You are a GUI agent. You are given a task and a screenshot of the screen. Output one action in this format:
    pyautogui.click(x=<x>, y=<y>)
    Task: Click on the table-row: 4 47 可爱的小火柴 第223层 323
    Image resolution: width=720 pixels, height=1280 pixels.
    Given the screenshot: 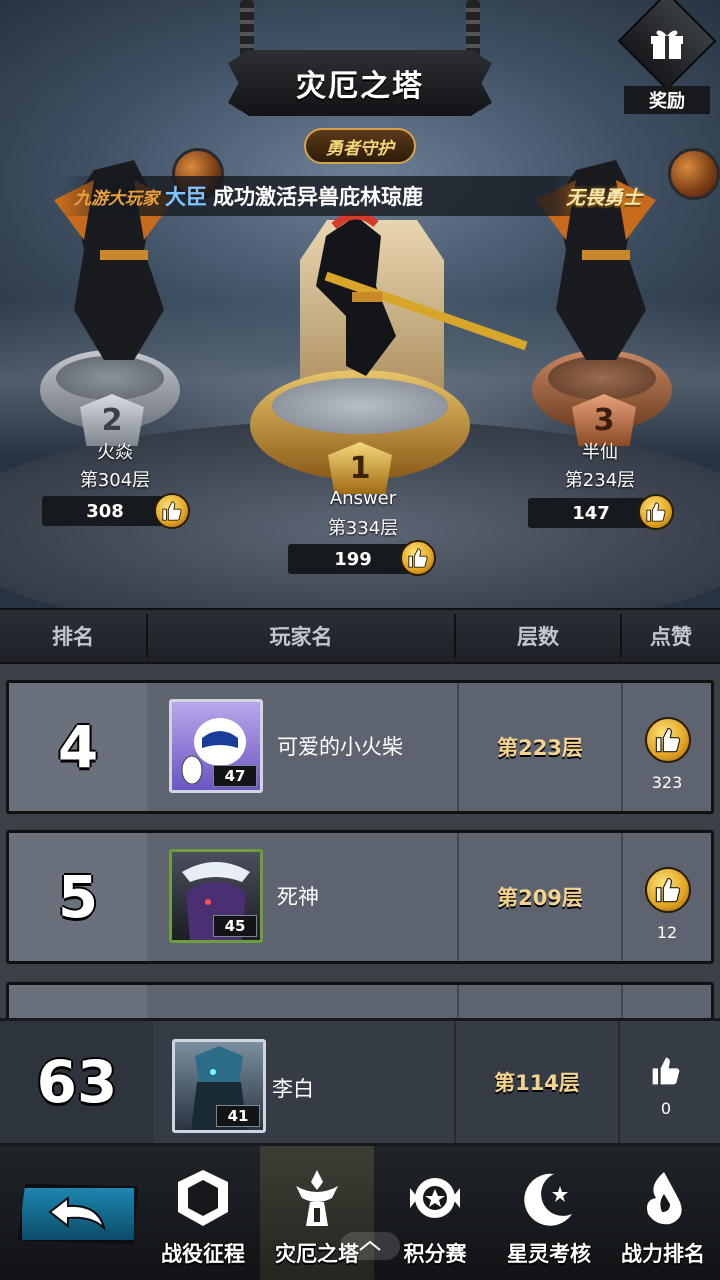 What is the action you would take?
    pyautogui.click(x=360, y=747)
    